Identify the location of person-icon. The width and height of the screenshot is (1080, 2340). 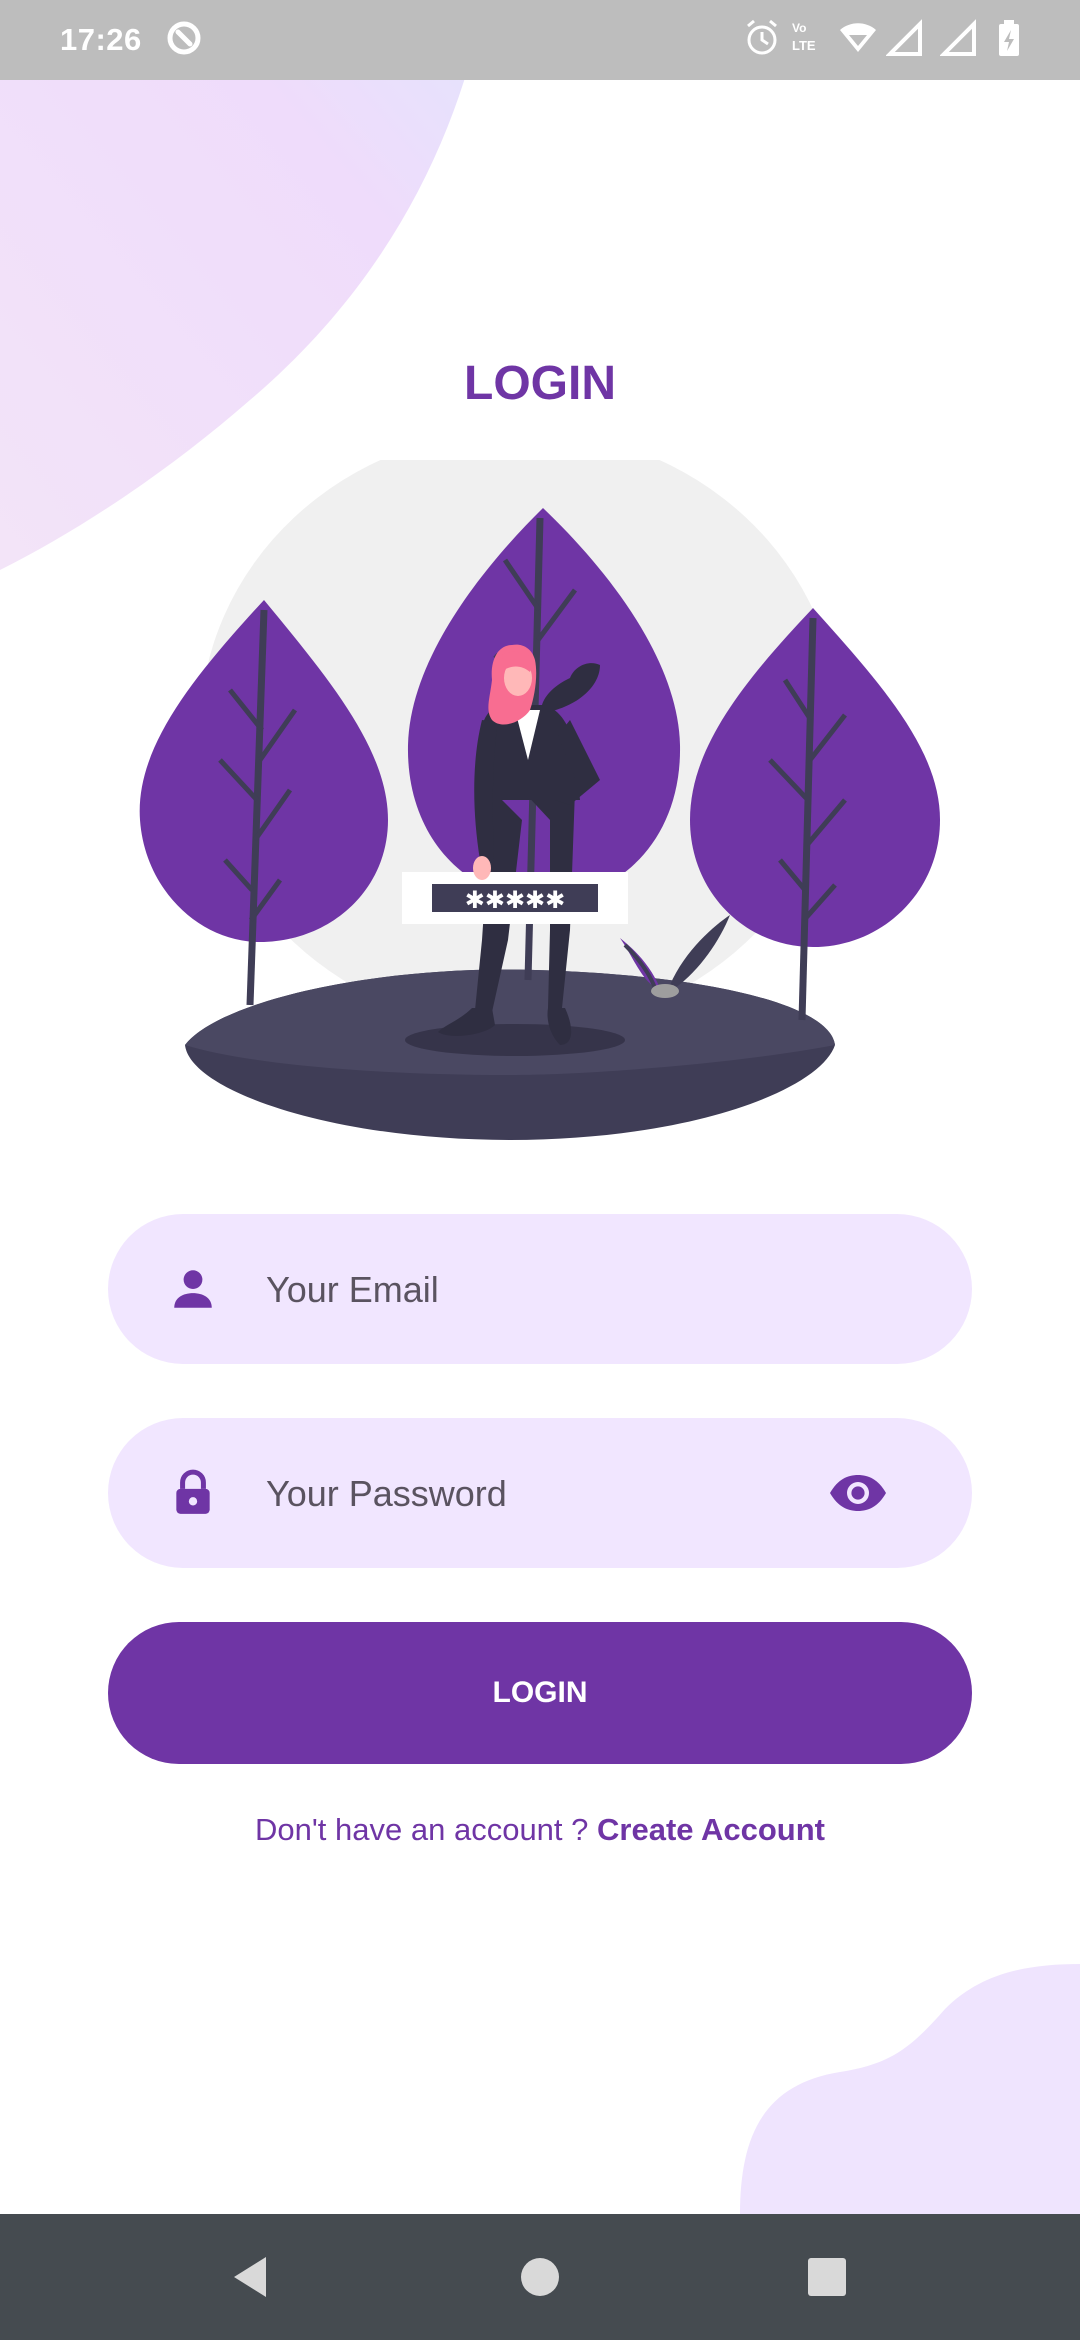
(193, 1289).